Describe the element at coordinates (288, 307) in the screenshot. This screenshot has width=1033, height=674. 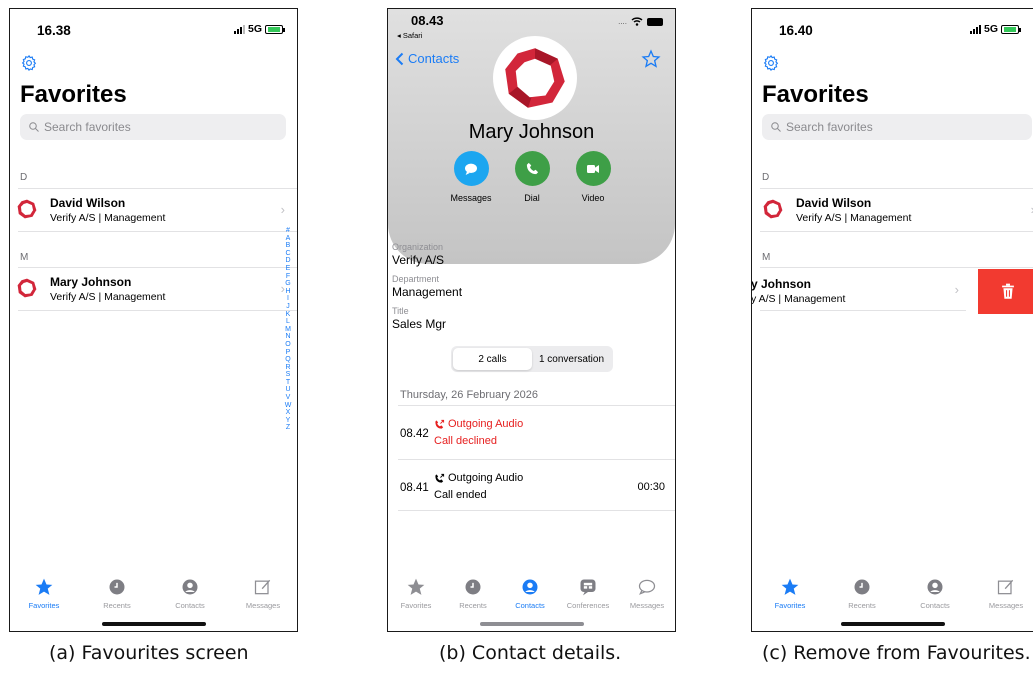
I see `alphabet-index-letter: J` at that location.